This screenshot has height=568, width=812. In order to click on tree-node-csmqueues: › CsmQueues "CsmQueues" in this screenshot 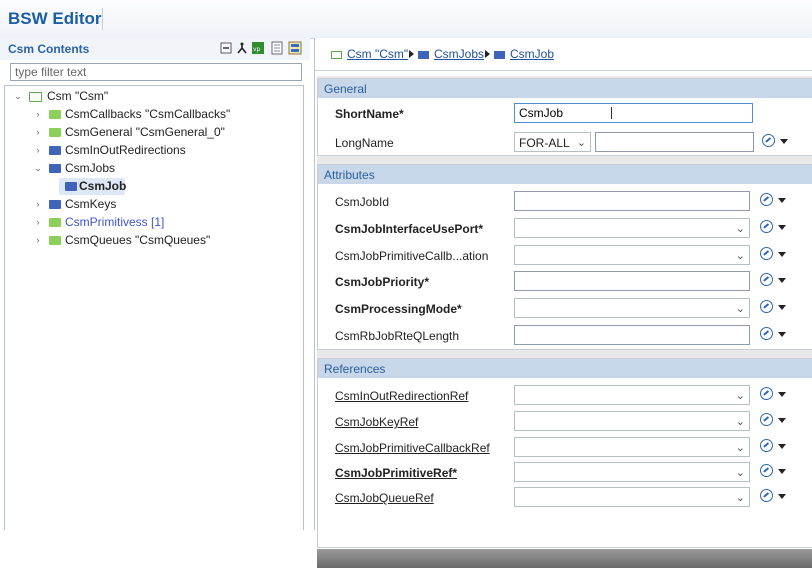, I will do `click(163, 240)`.